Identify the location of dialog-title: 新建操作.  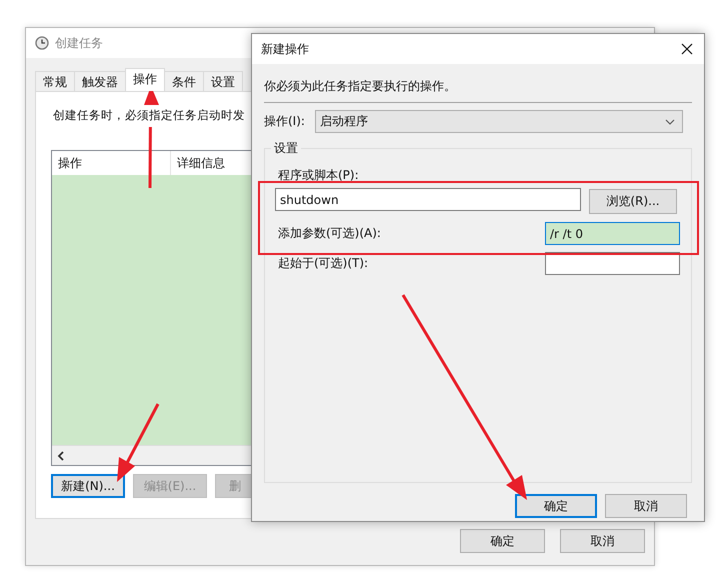
(285, 49).